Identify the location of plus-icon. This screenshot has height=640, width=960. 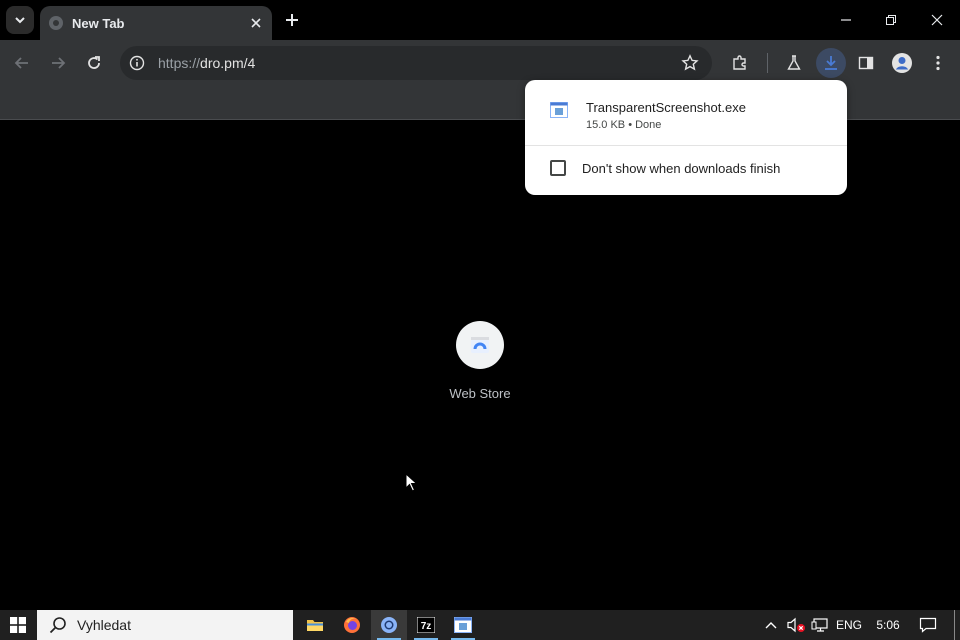
(292, 20).